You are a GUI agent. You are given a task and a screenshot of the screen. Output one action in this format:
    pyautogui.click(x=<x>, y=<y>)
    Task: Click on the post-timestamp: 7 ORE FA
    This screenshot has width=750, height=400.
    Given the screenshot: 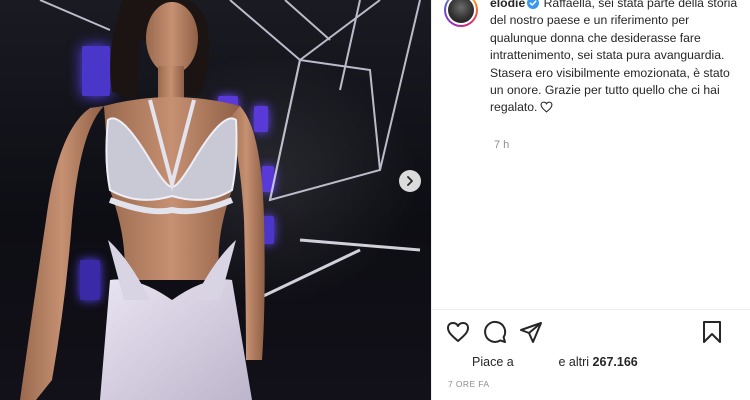 What is the action you would take?
    pyautogui.click(x=468, y=384)
    